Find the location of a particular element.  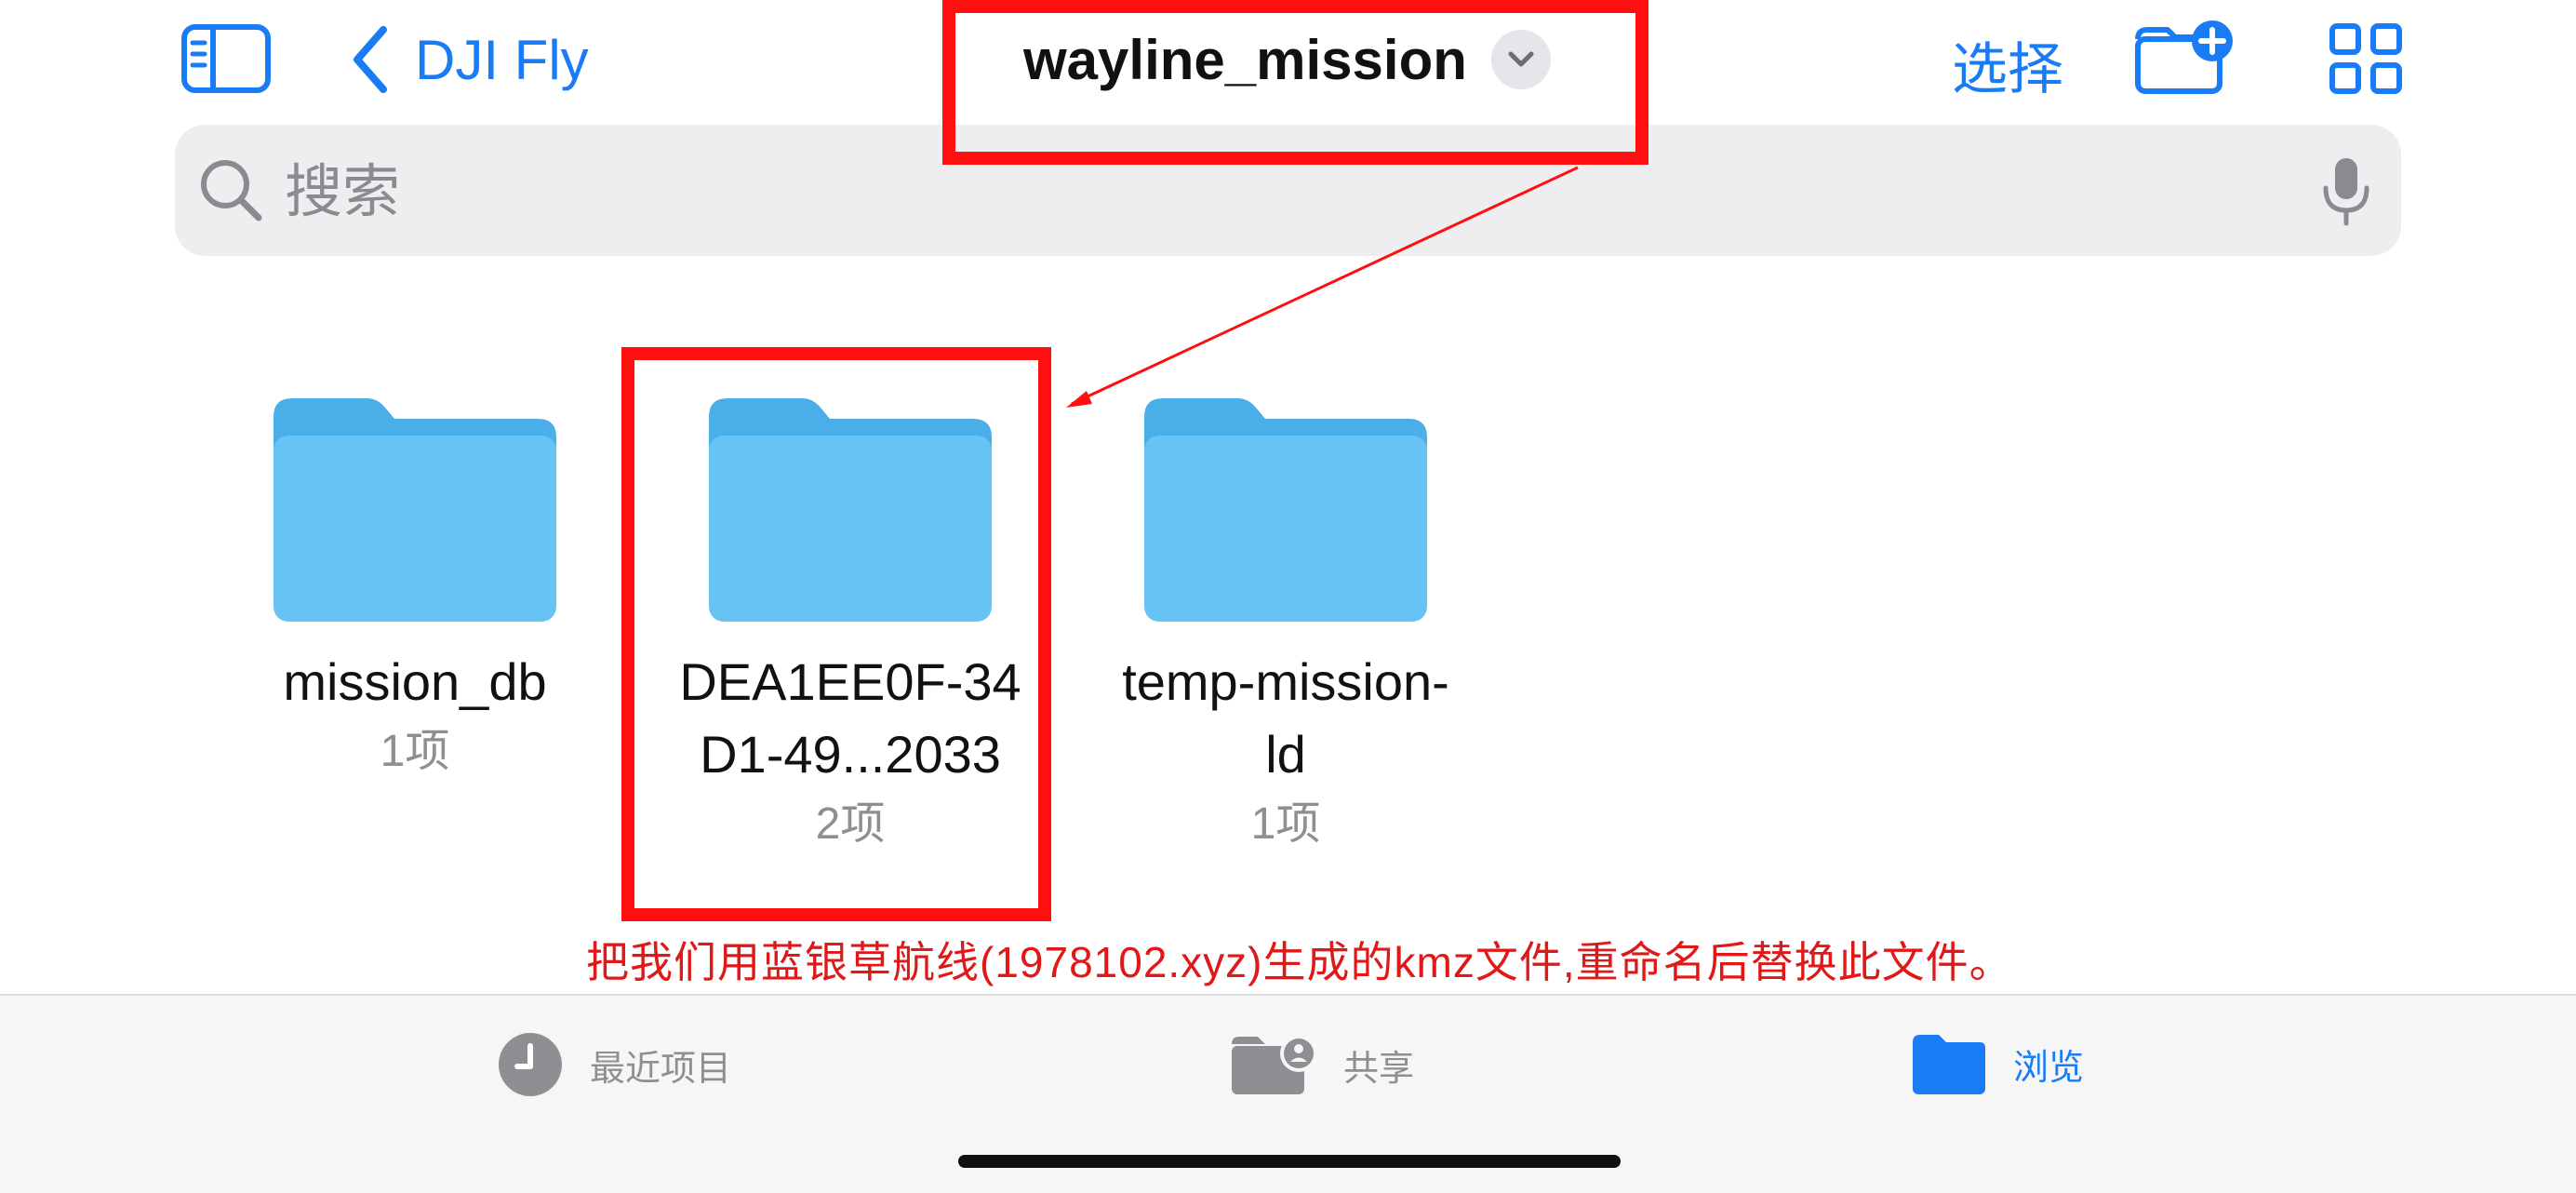

view-grid-button is located at coordinates (2366, 58).